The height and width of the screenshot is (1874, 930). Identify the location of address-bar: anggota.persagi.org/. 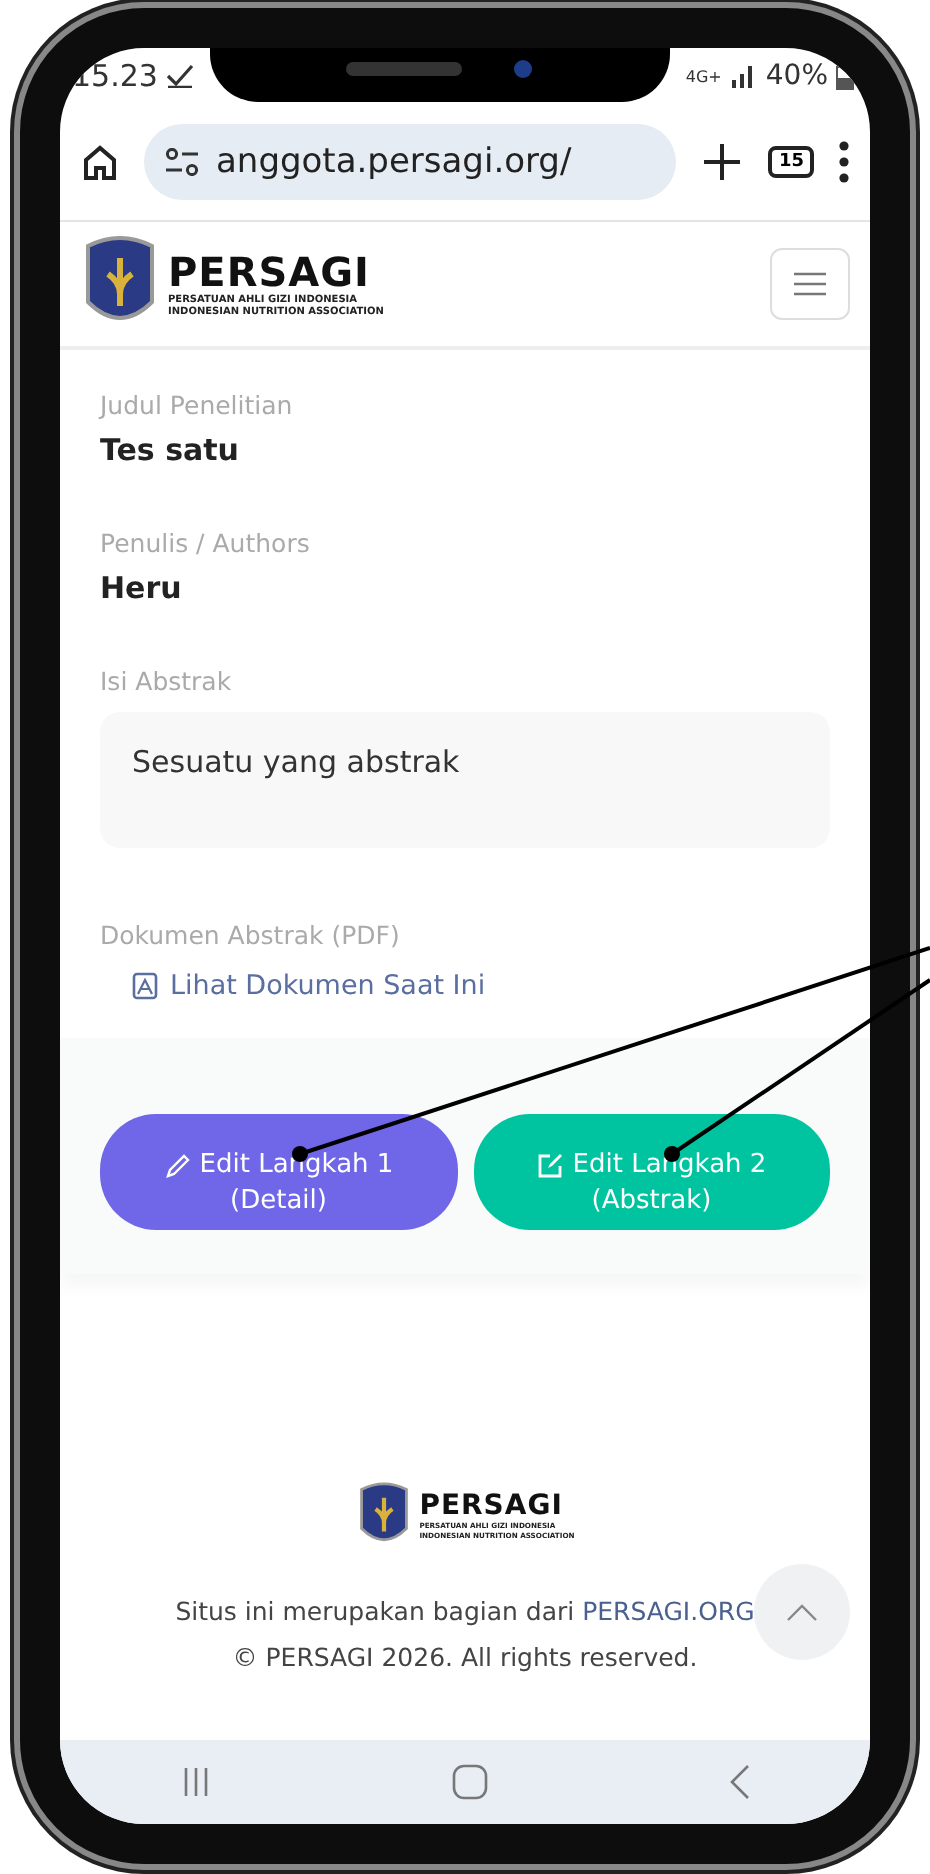
(410, 162).